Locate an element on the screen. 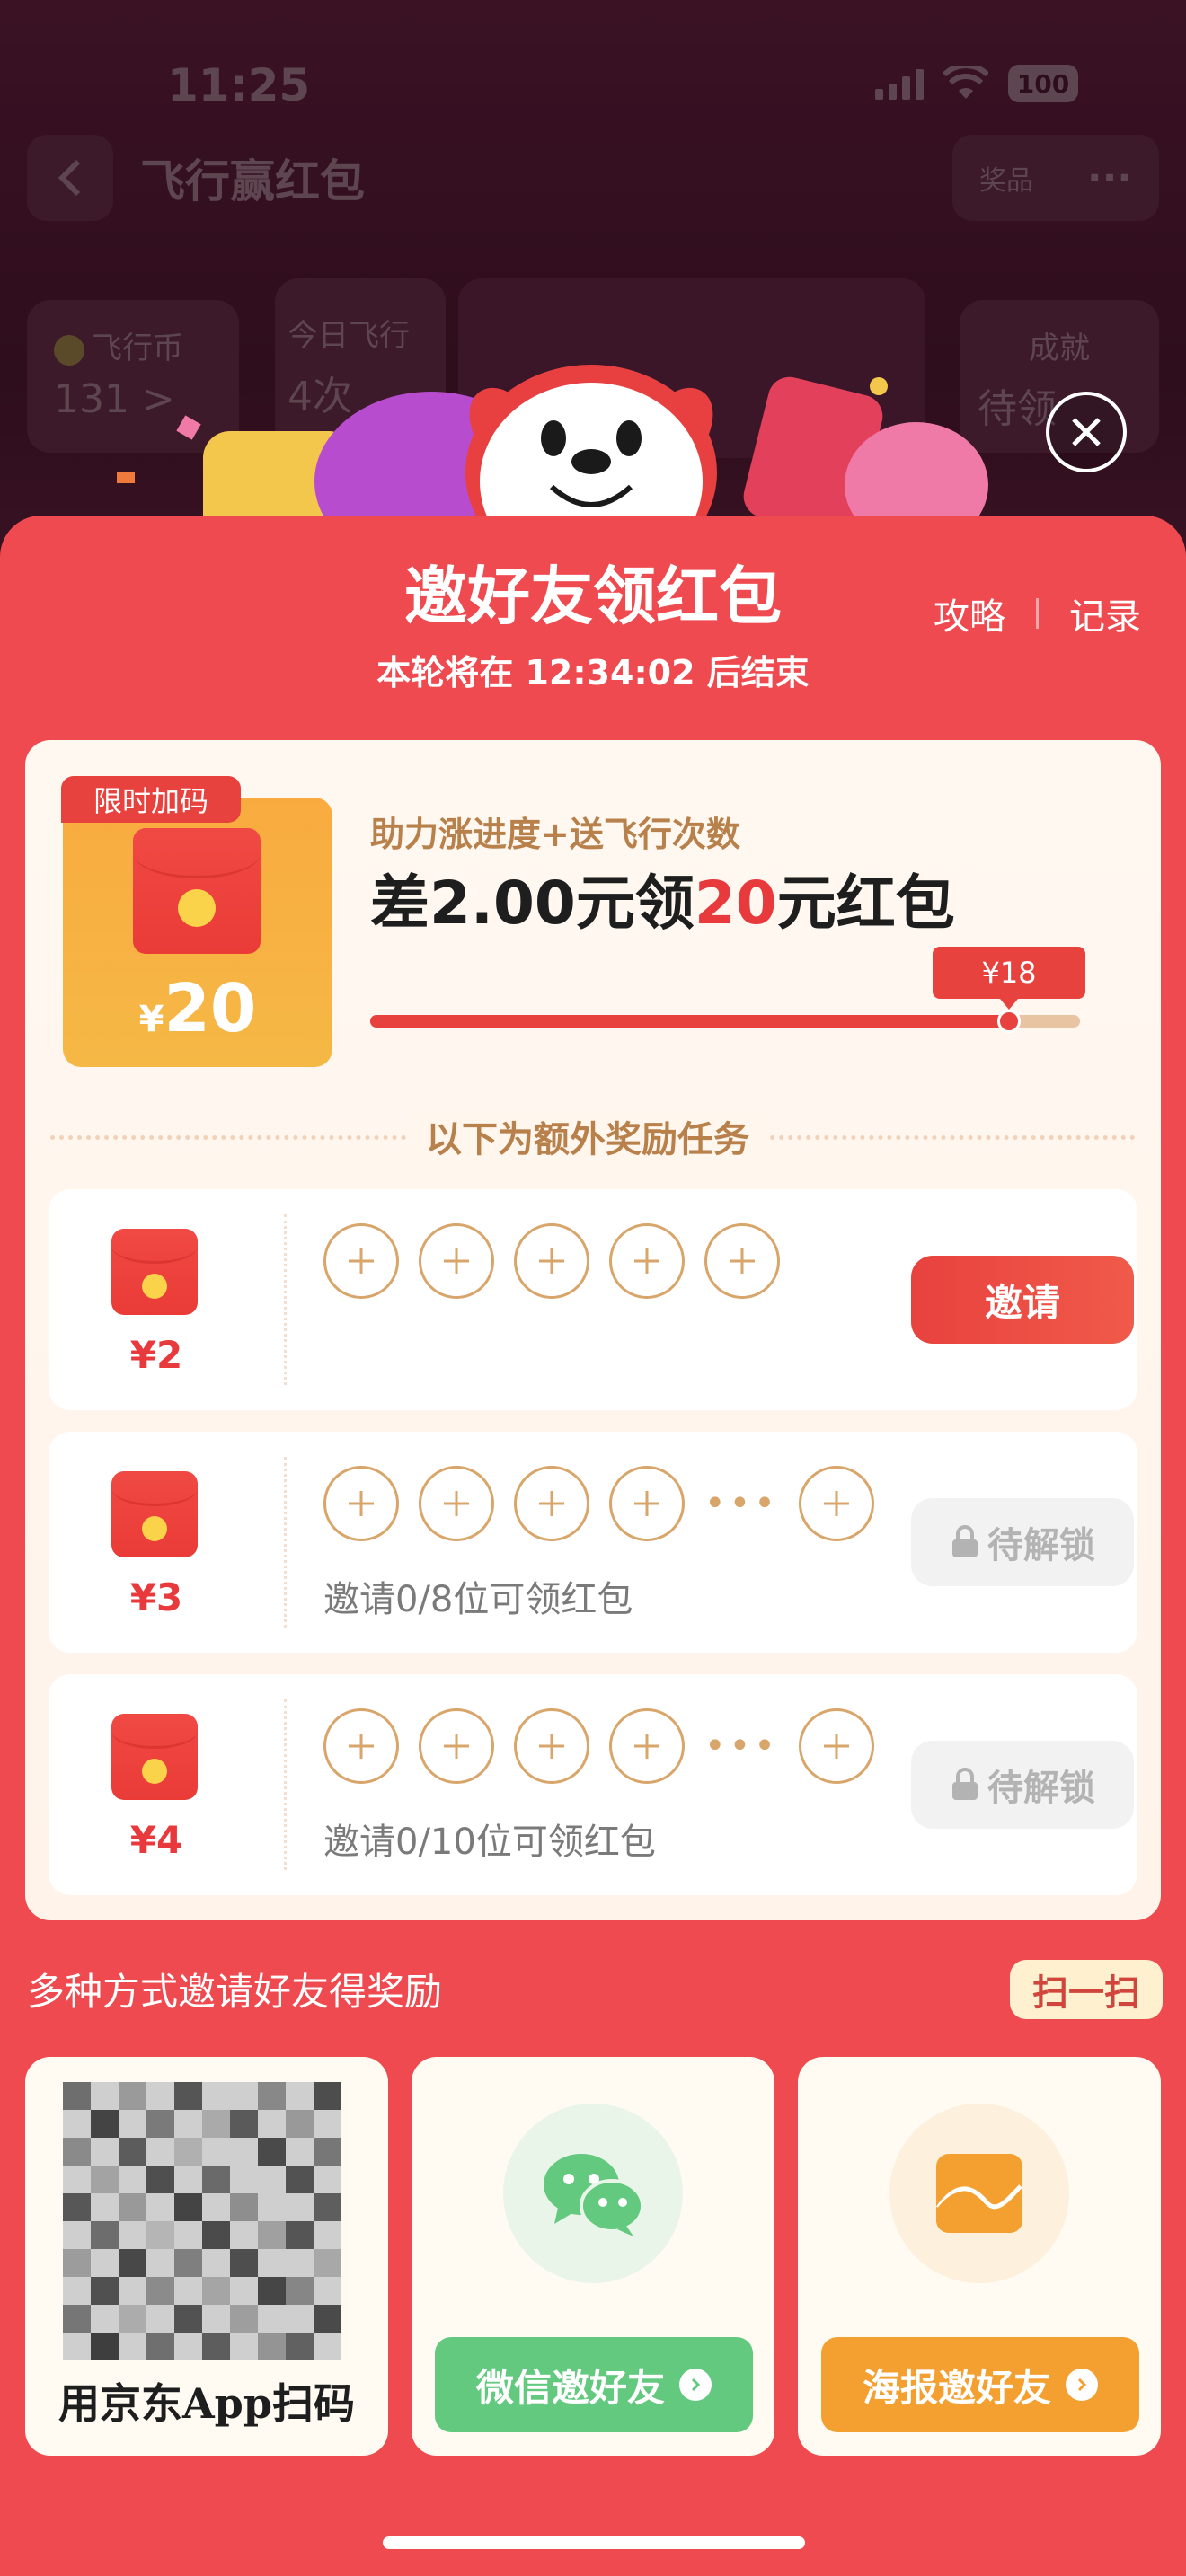 Image resolution: width=1186 pixels, height=2576 pixels. poster-icon-circle is located at coordinates (980, 2193).